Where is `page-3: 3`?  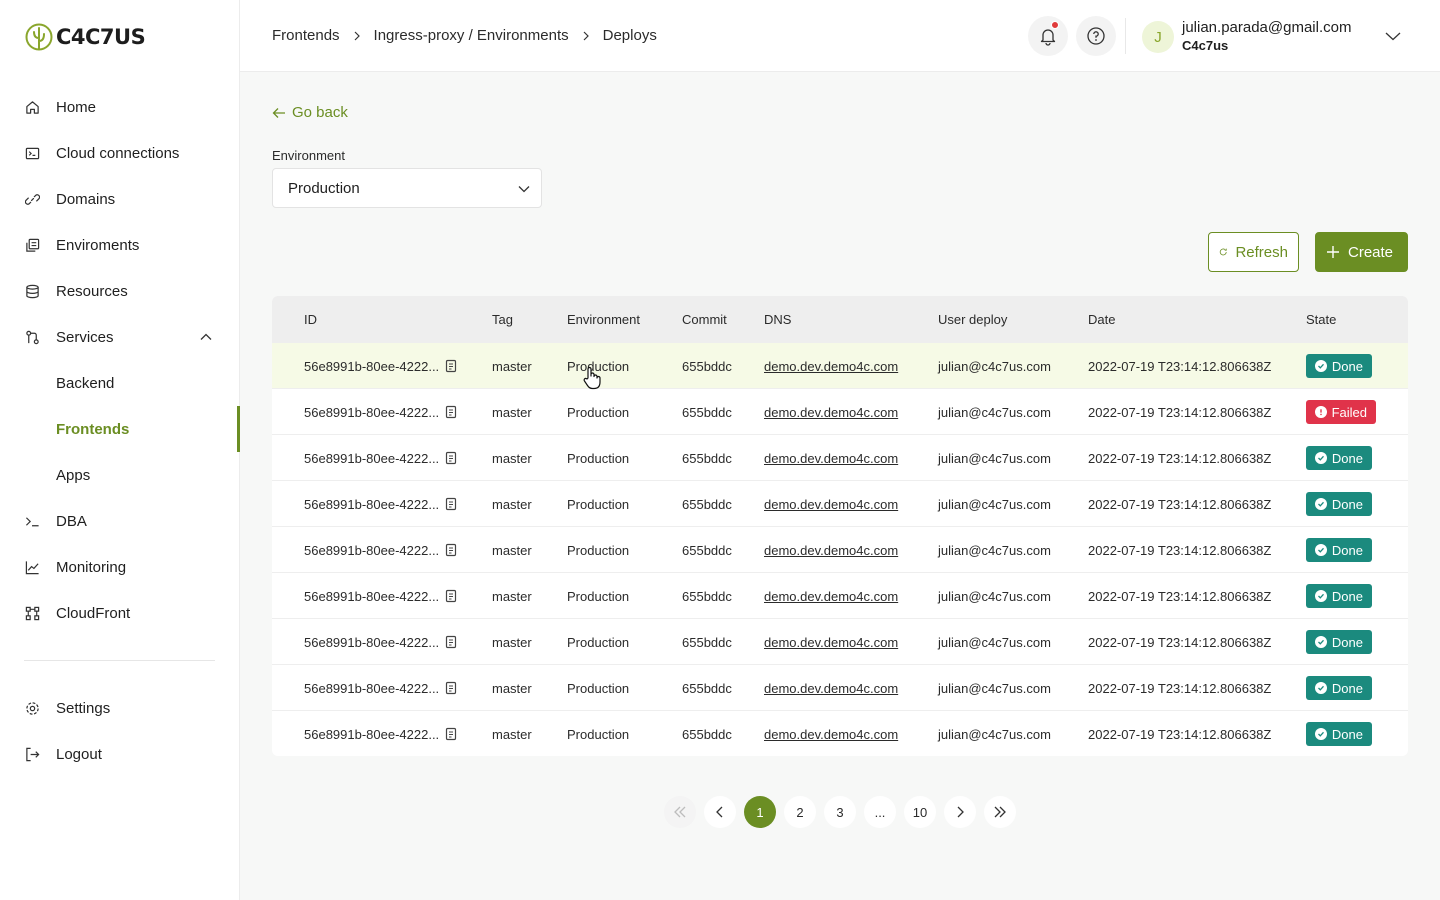
page-3: 3 is located at coordinates (840, 812).